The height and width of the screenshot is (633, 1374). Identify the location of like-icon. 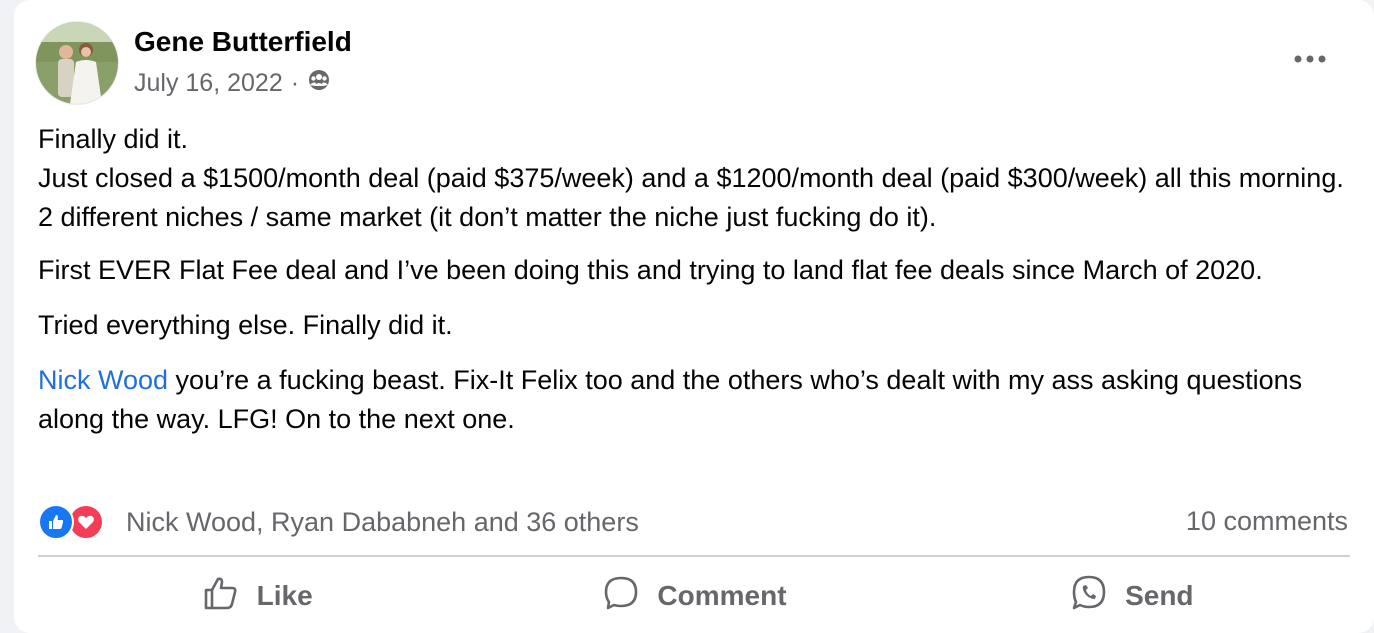
(221, 596).